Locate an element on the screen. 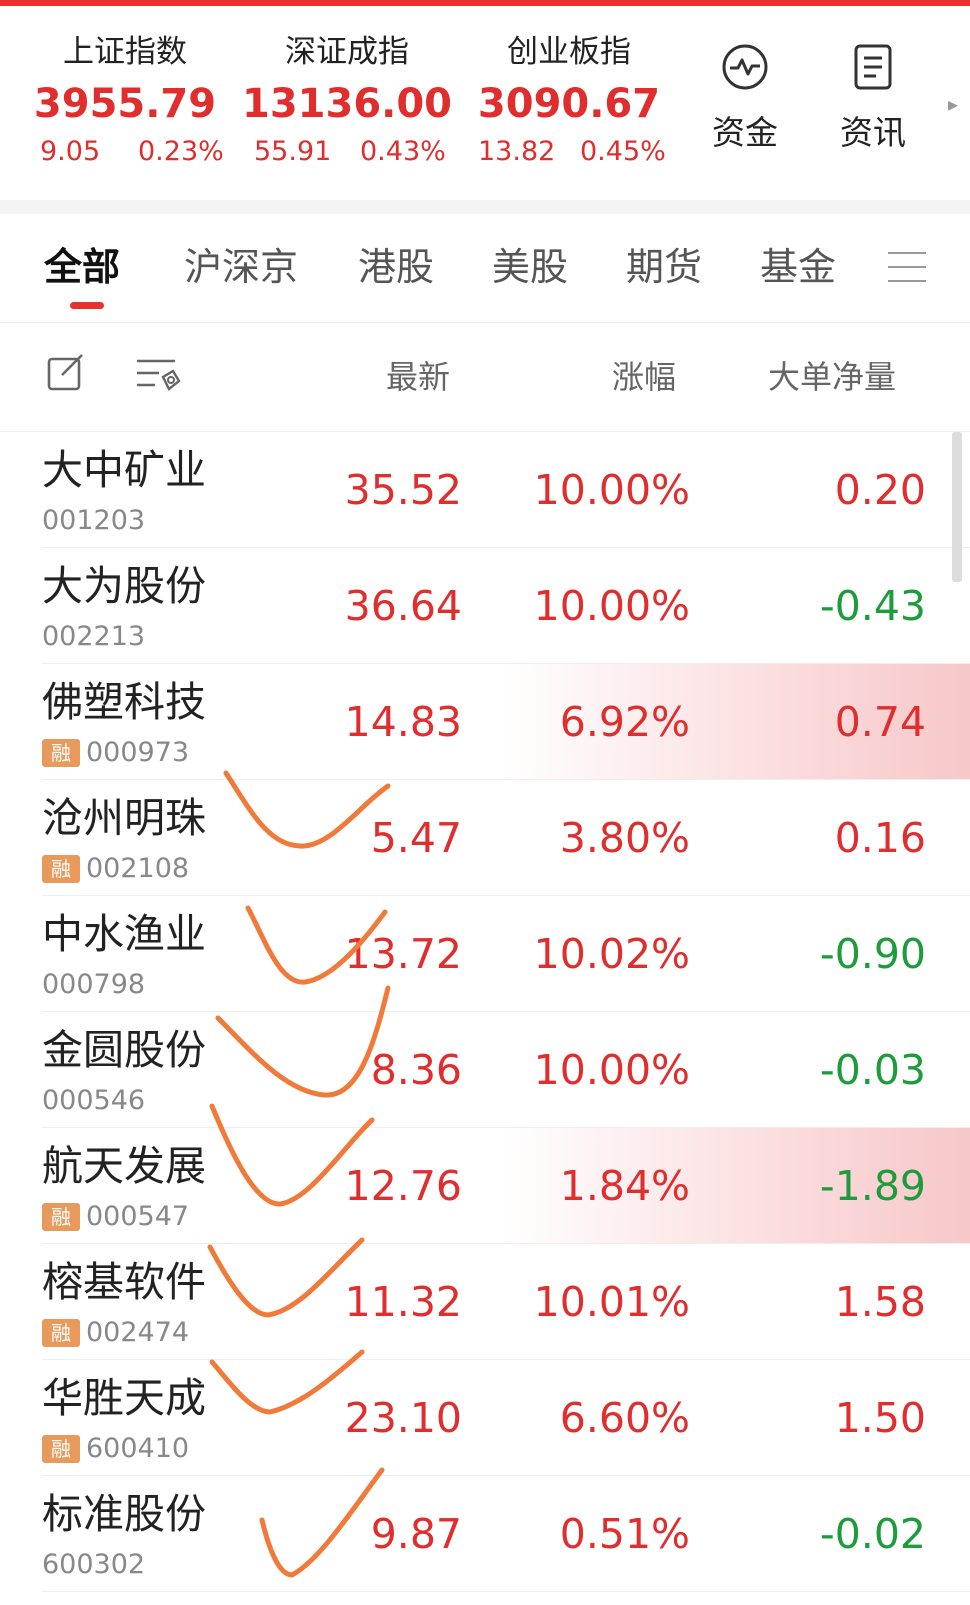 This screenshot has width=970, height=1605. index-change: 9.05 is located at coordinates (70, 151).